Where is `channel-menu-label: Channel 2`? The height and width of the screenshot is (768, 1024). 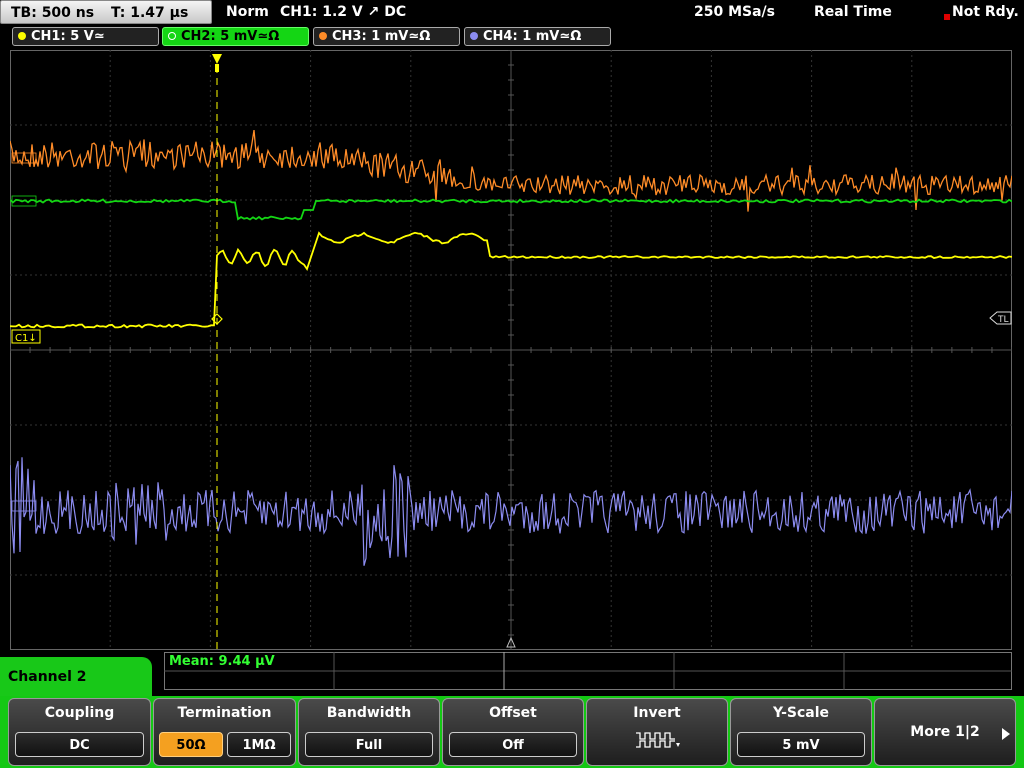
channel-menu-label: Channel 2 is located at coordinates (76, 678).